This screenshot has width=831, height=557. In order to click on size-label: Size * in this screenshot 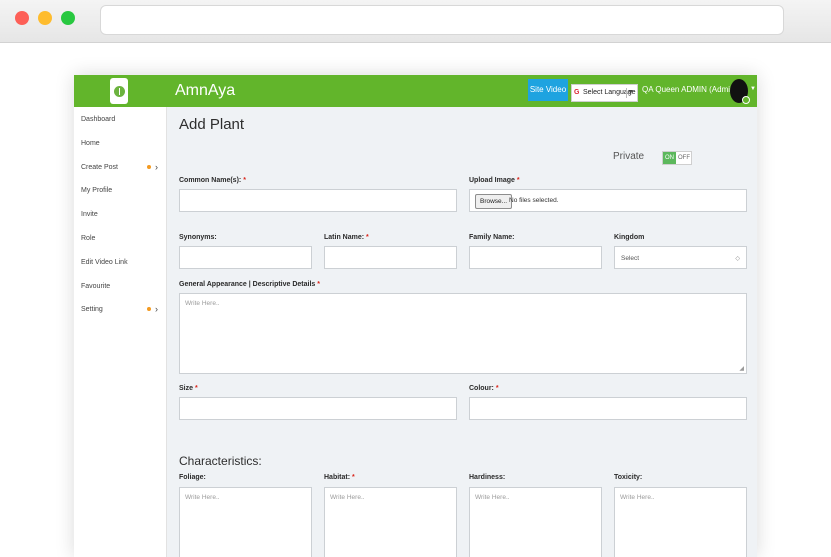, I will do `click(188, 388)`.